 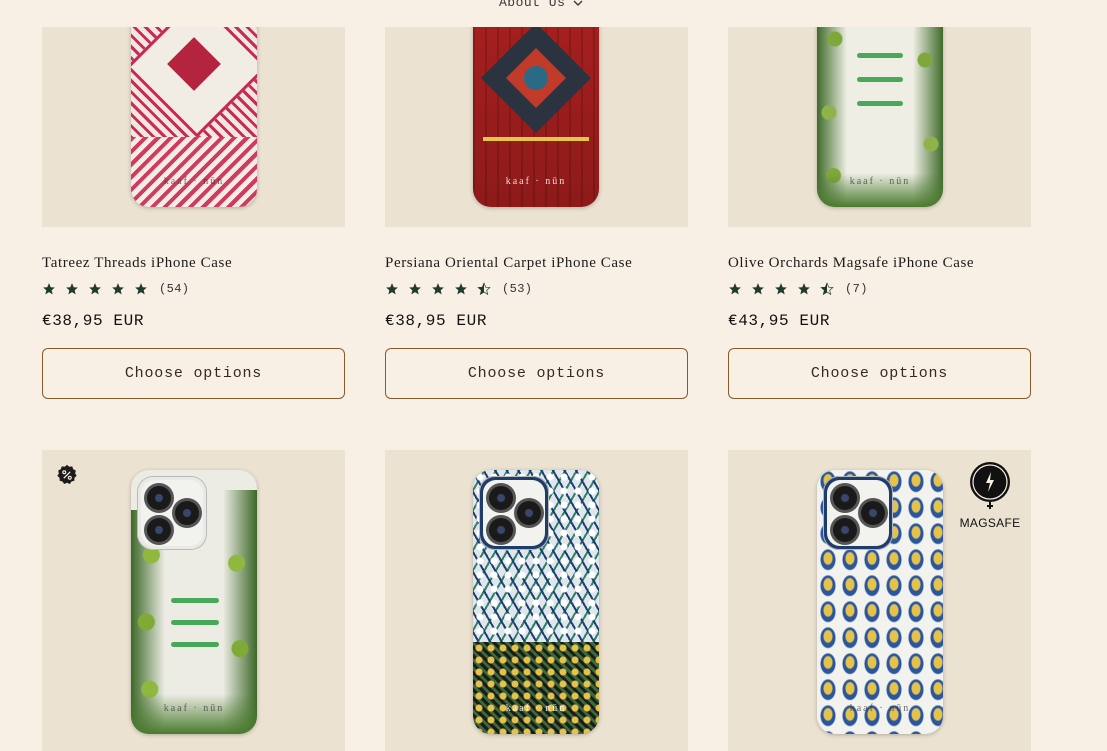 What do you see at coordinates (532, 5) in the screenshot?
I see `nav-about-us-label: About Us` at bounding box center [532, 5].